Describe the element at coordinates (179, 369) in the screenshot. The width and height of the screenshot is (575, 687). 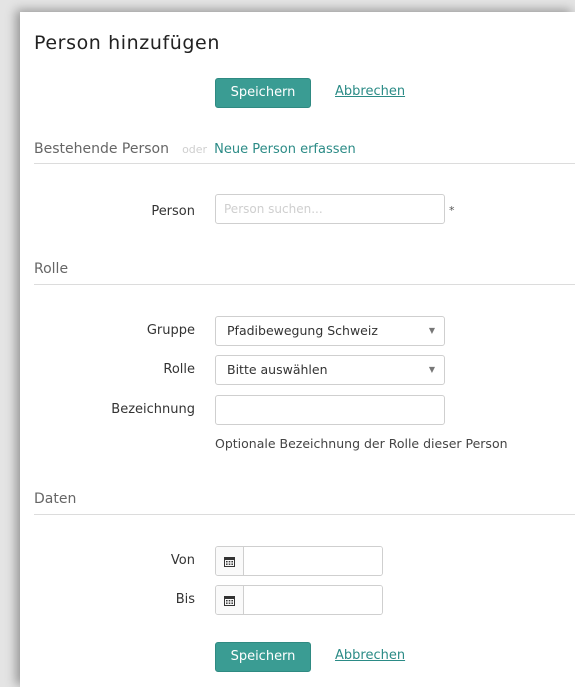
I see `role-label: Rolle` at that location.